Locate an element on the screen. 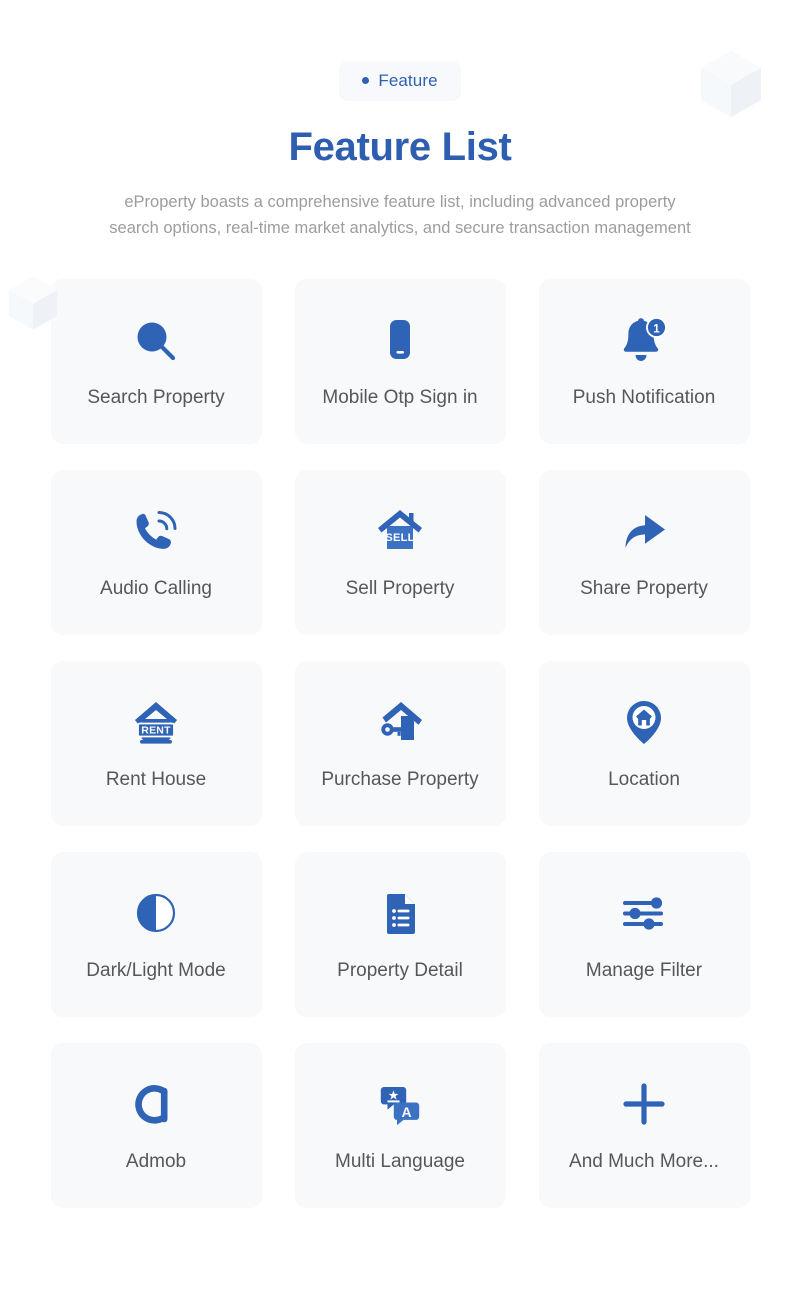 This screenshot has height=1293, width=800. feature-card-label: Search Property is located at coordinates (156, 398).